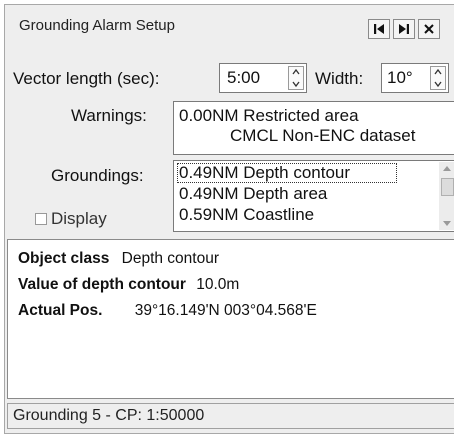  Describe the element at coordinates (447, 224) in the screenshot. I see `scroll-down-icon` at that location.